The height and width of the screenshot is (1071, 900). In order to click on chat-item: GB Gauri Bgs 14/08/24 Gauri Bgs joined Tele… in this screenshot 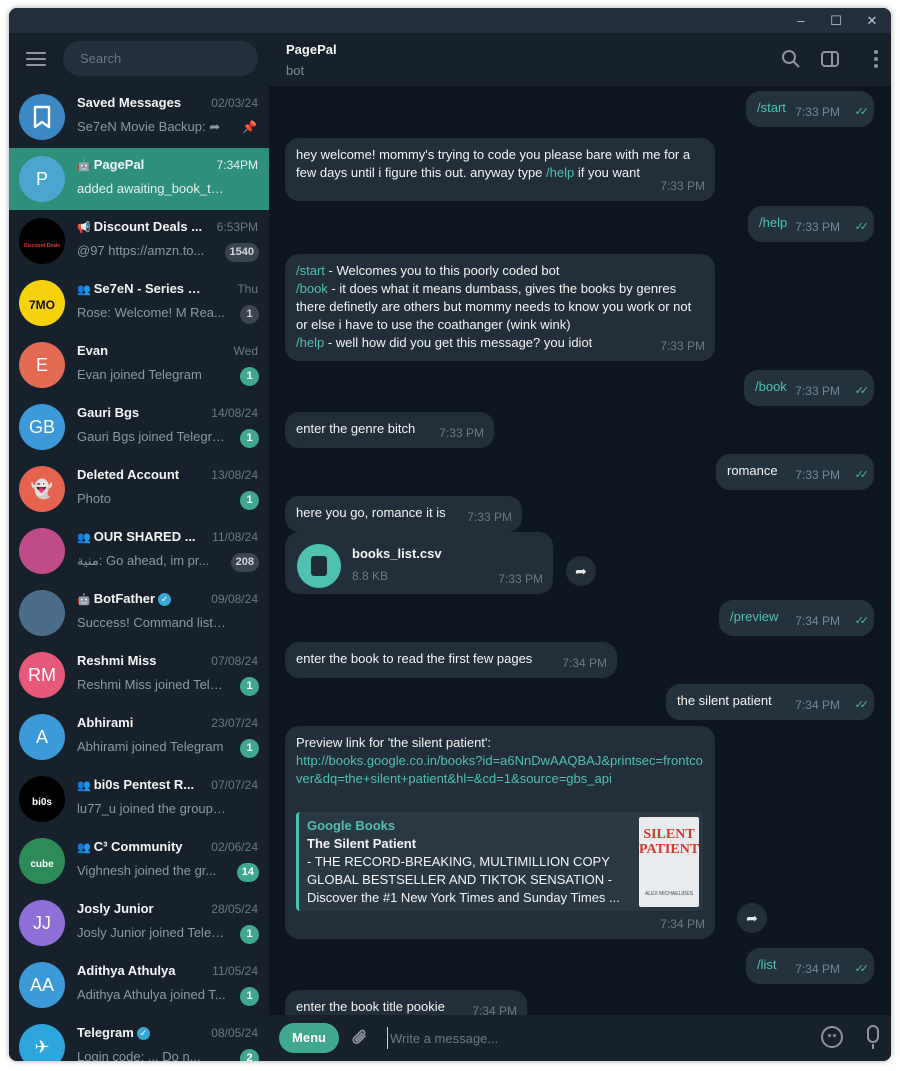, I will do `click(139, 427)`.